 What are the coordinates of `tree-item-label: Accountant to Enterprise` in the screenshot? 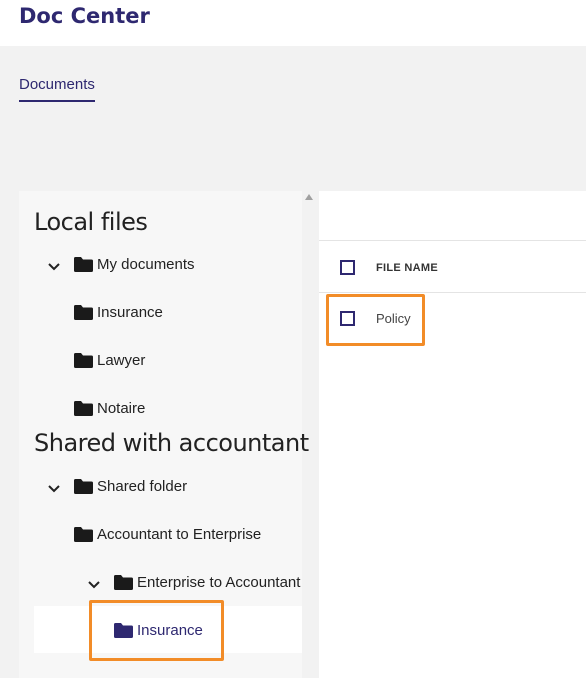 It's located at (179, 534).